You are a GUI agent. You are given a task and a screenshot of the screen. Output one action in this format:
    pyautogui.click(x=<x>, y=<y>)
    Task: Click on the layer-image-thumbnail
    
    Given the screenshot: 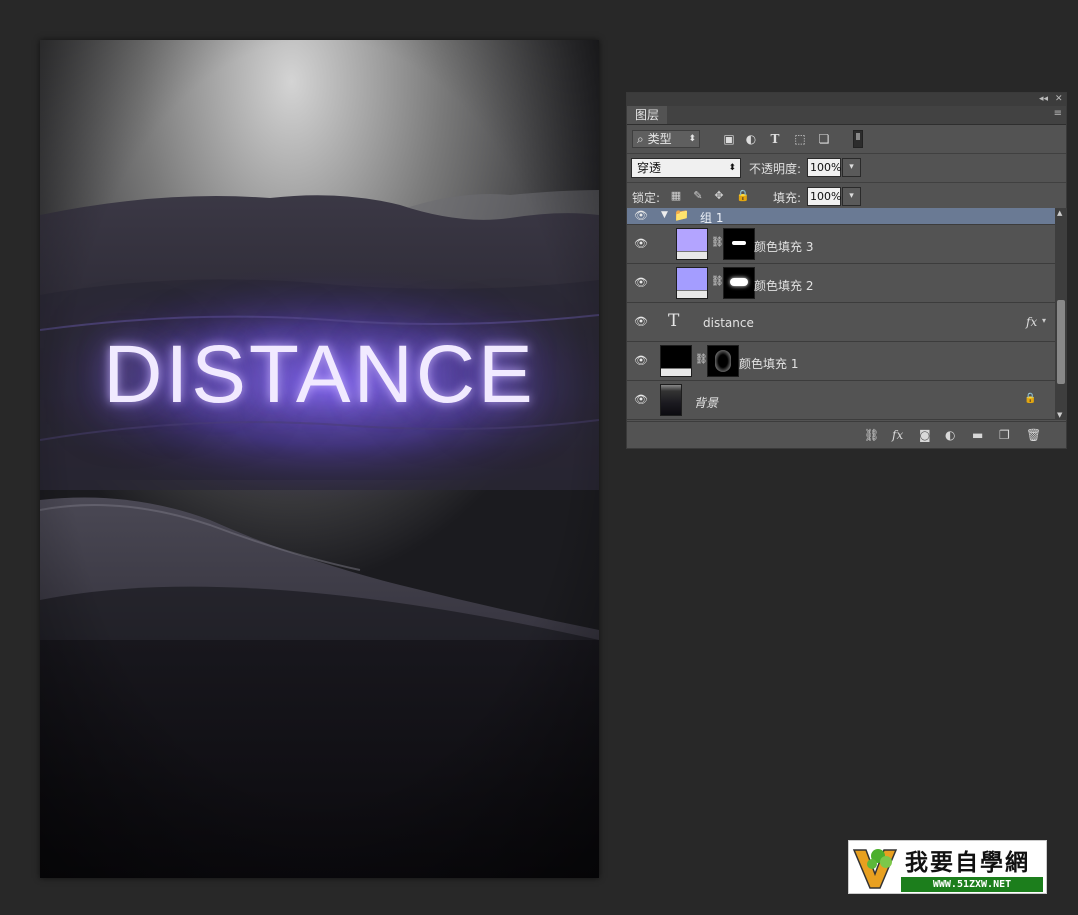 What is the action you would take?
    pyautogui.click(x=671, y=400)
    